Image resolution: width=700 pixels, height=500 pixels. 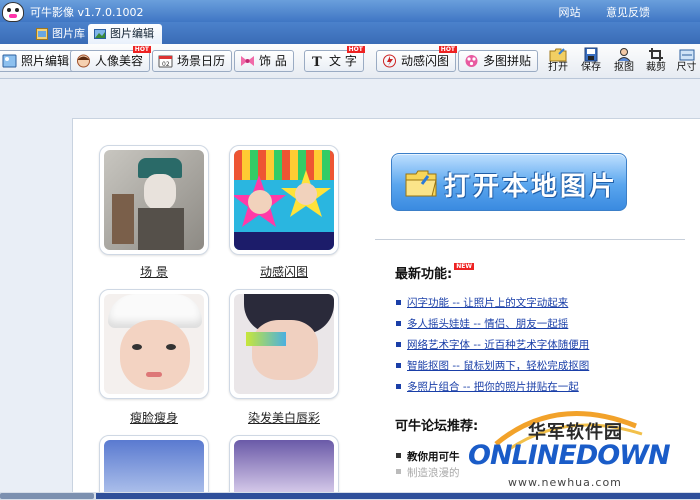 I want to click on resize-action: 尺寸, so click(x=686, y=62).